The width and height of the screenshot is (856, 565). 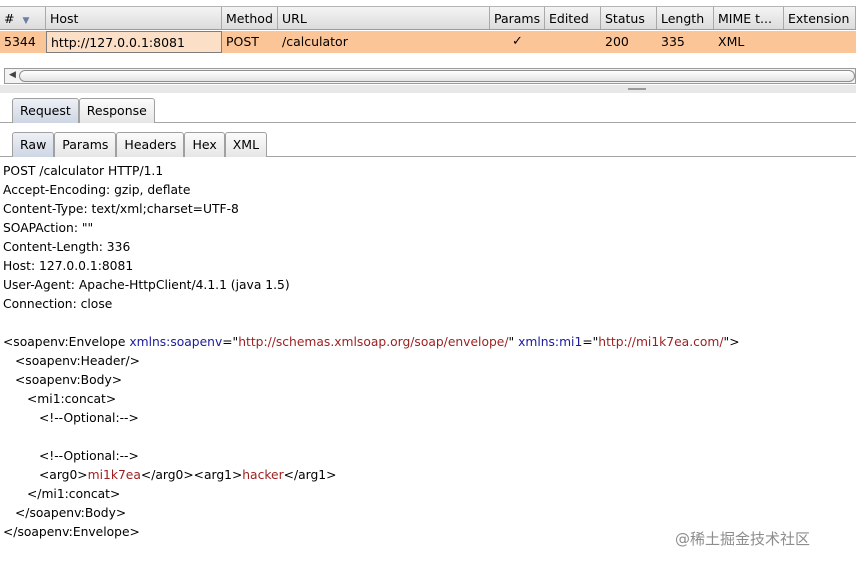 What do you see at coordinates (437, 76) in the screenshot?
I see `scrollbar-thumb` at bounding box center [437, 76].